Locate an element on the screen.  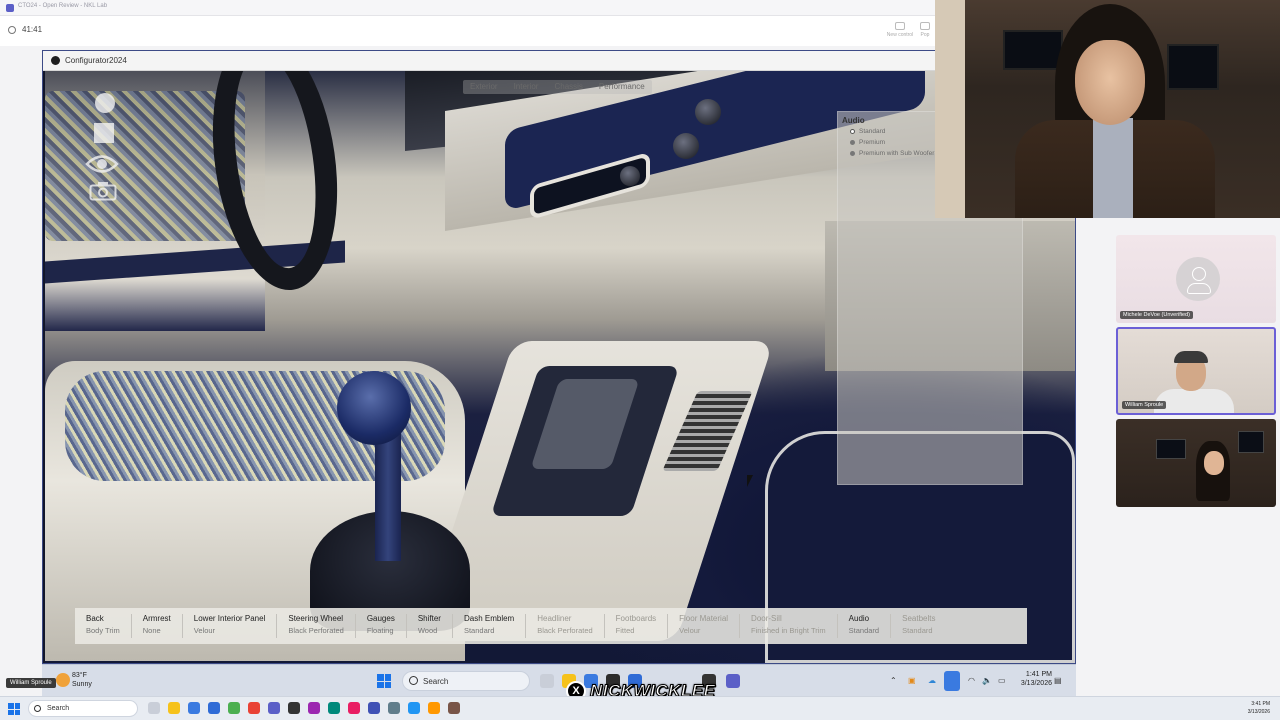
volume-icon: 🔈 is located at coordinates (987, 680).